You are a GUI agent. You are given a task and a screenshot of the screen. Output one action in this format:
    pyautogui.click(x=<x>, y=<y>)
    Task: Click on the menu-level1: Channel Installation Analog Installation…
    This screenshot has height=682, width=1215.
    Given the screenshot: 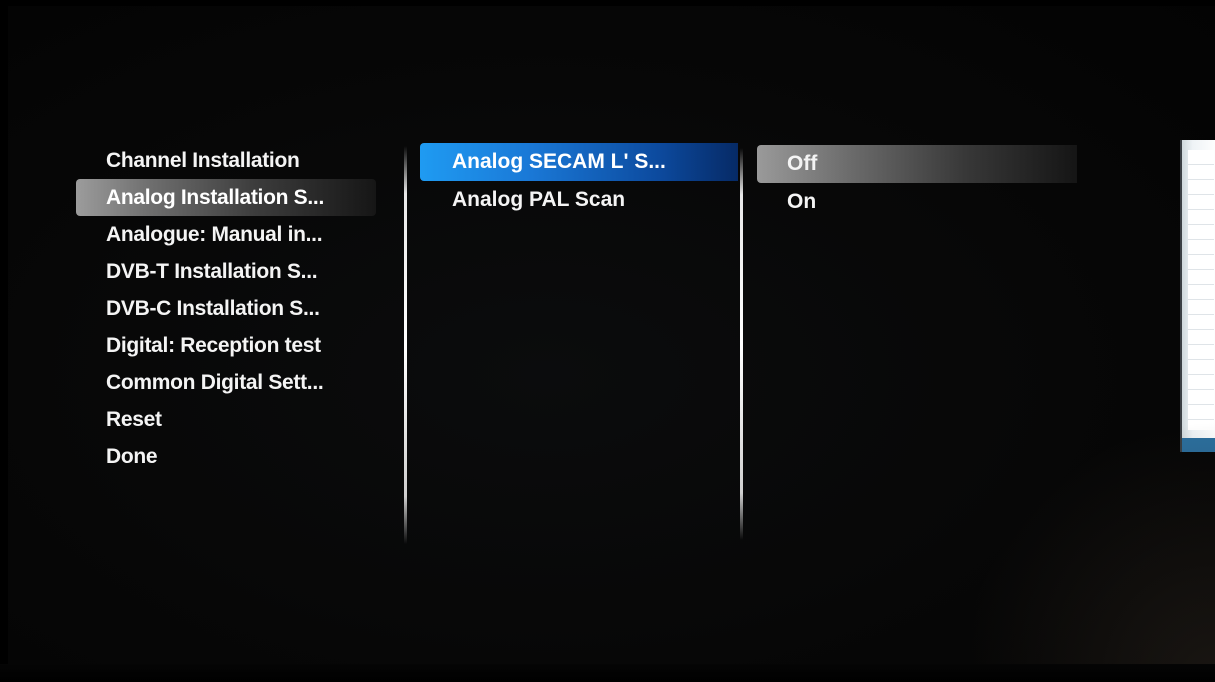 What is the action you would take?
    pyautogui.click(x=226, y=308)
    